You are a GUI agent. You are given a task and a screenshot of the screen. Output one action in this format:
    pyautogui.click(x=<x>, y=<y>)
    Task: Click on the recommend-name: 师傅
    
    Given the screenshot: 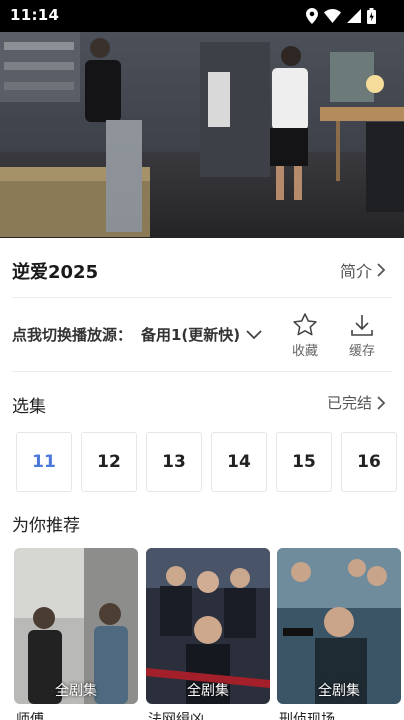 What is the action you would take?
    pyautogui.click(x=30, y=716)
    